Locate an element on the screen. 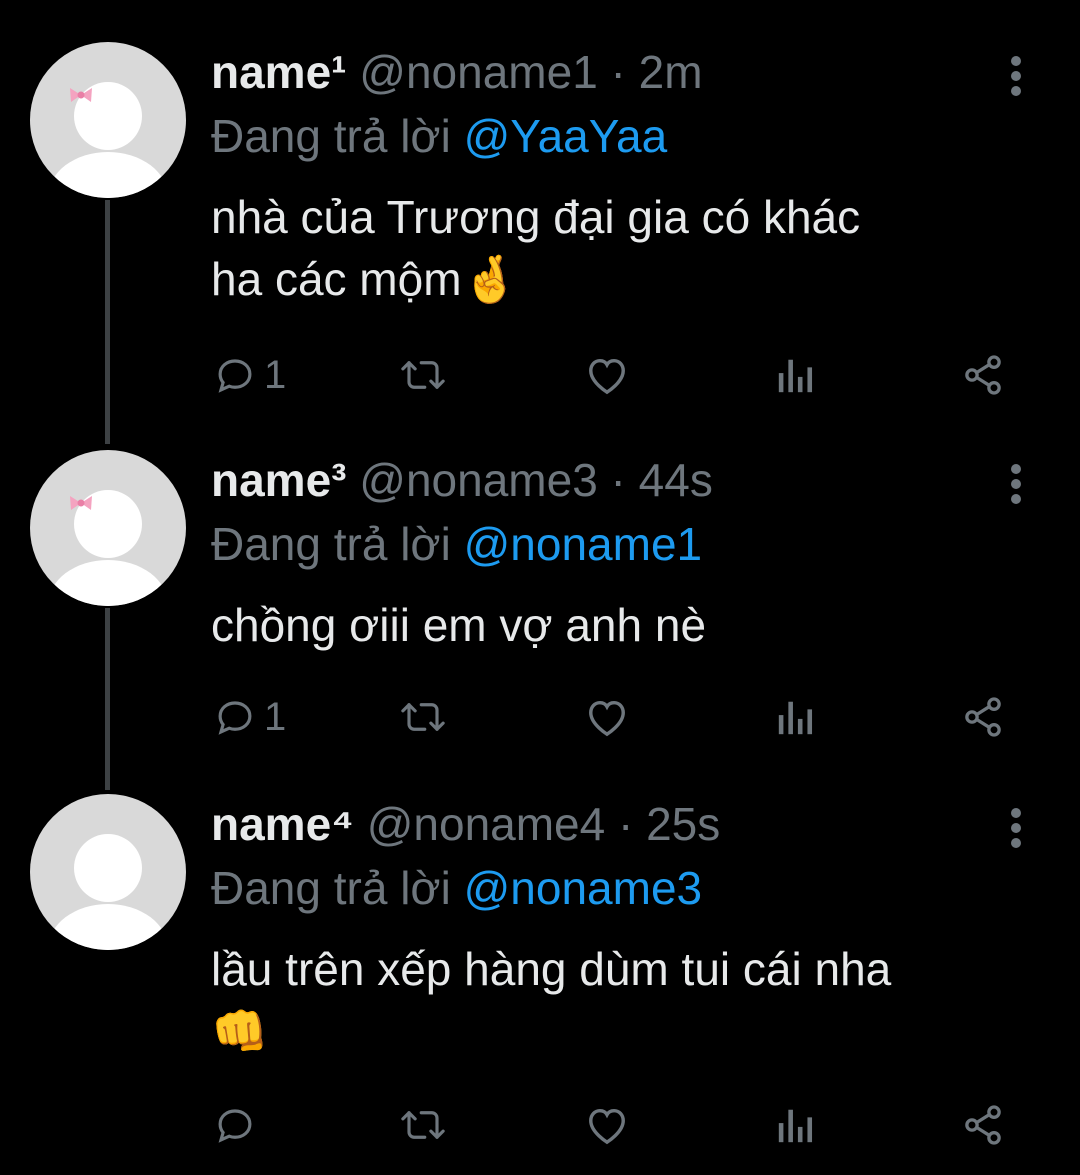 This screenshot has width=1080, height=1175. tweet-actions is located at coordinates (540, 1125).